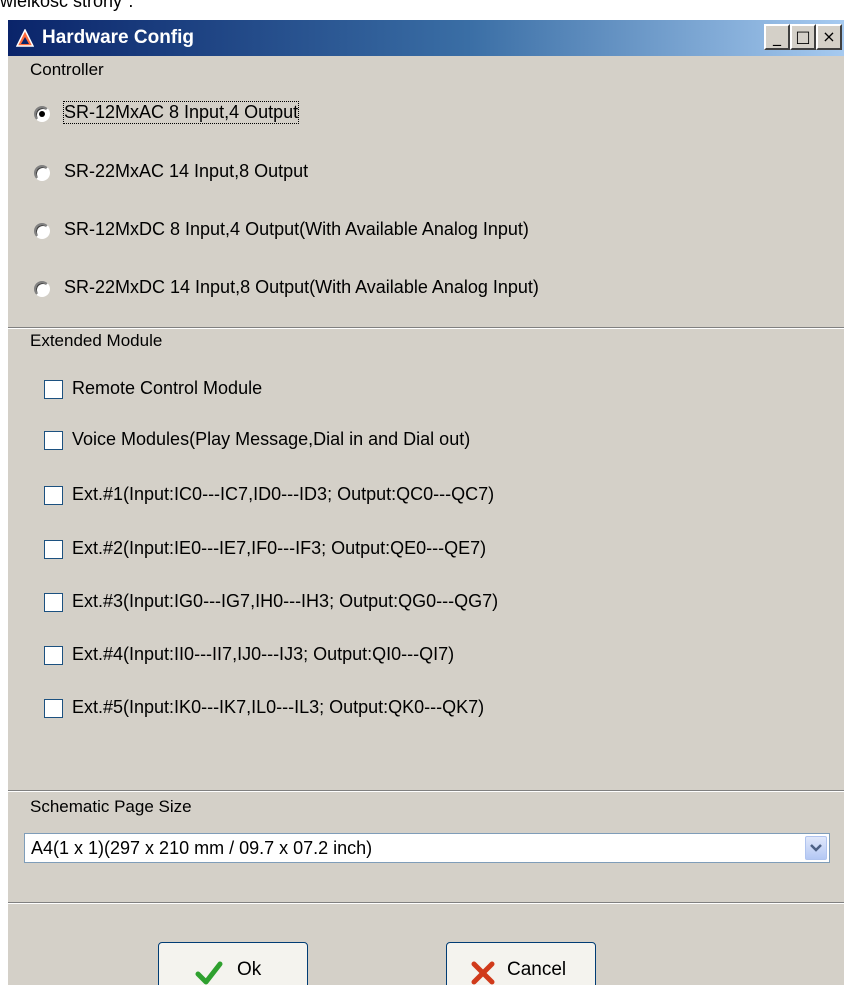 This screenshot has width=849, height=985. I want to click on ok-button: Ok, so click(233, 963).